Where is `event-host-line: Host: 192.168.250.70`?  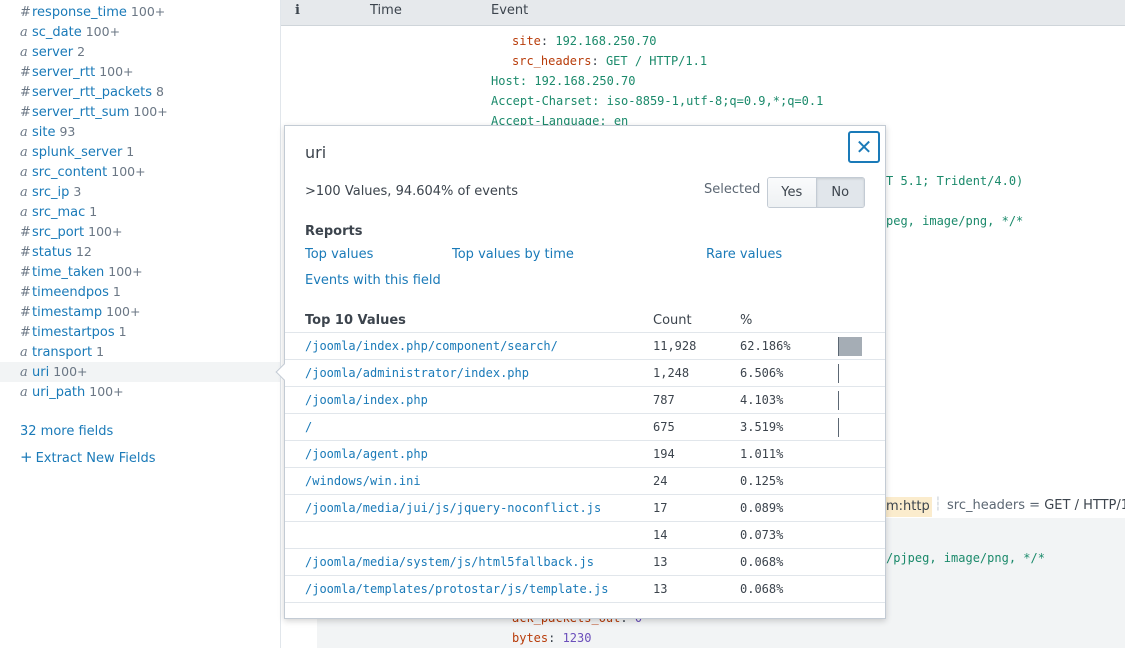 event-host-line: Host: 192.168.250.70 is located at coordinates (563, 81).